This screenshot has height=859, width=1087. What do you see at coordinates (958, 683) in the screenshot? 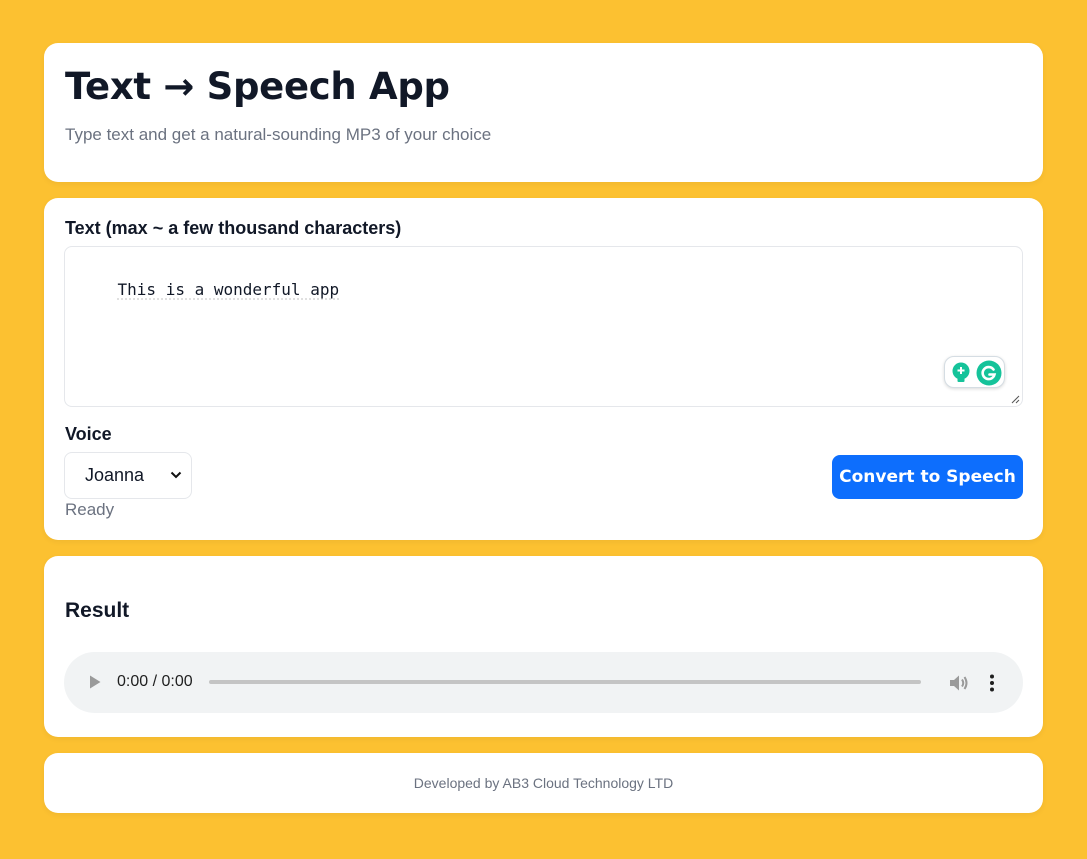
I see `volume-icon` at bounding box center [958, 683].